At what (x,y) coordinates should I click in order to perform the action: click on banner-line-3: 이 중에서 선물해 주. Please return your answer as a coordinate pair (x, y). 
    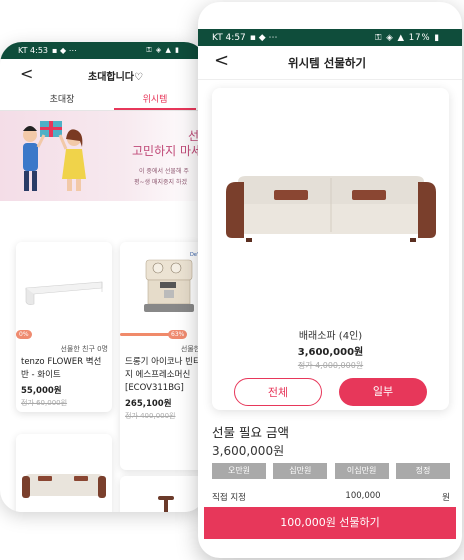
    Looking at the image, I should click on (164, 171).